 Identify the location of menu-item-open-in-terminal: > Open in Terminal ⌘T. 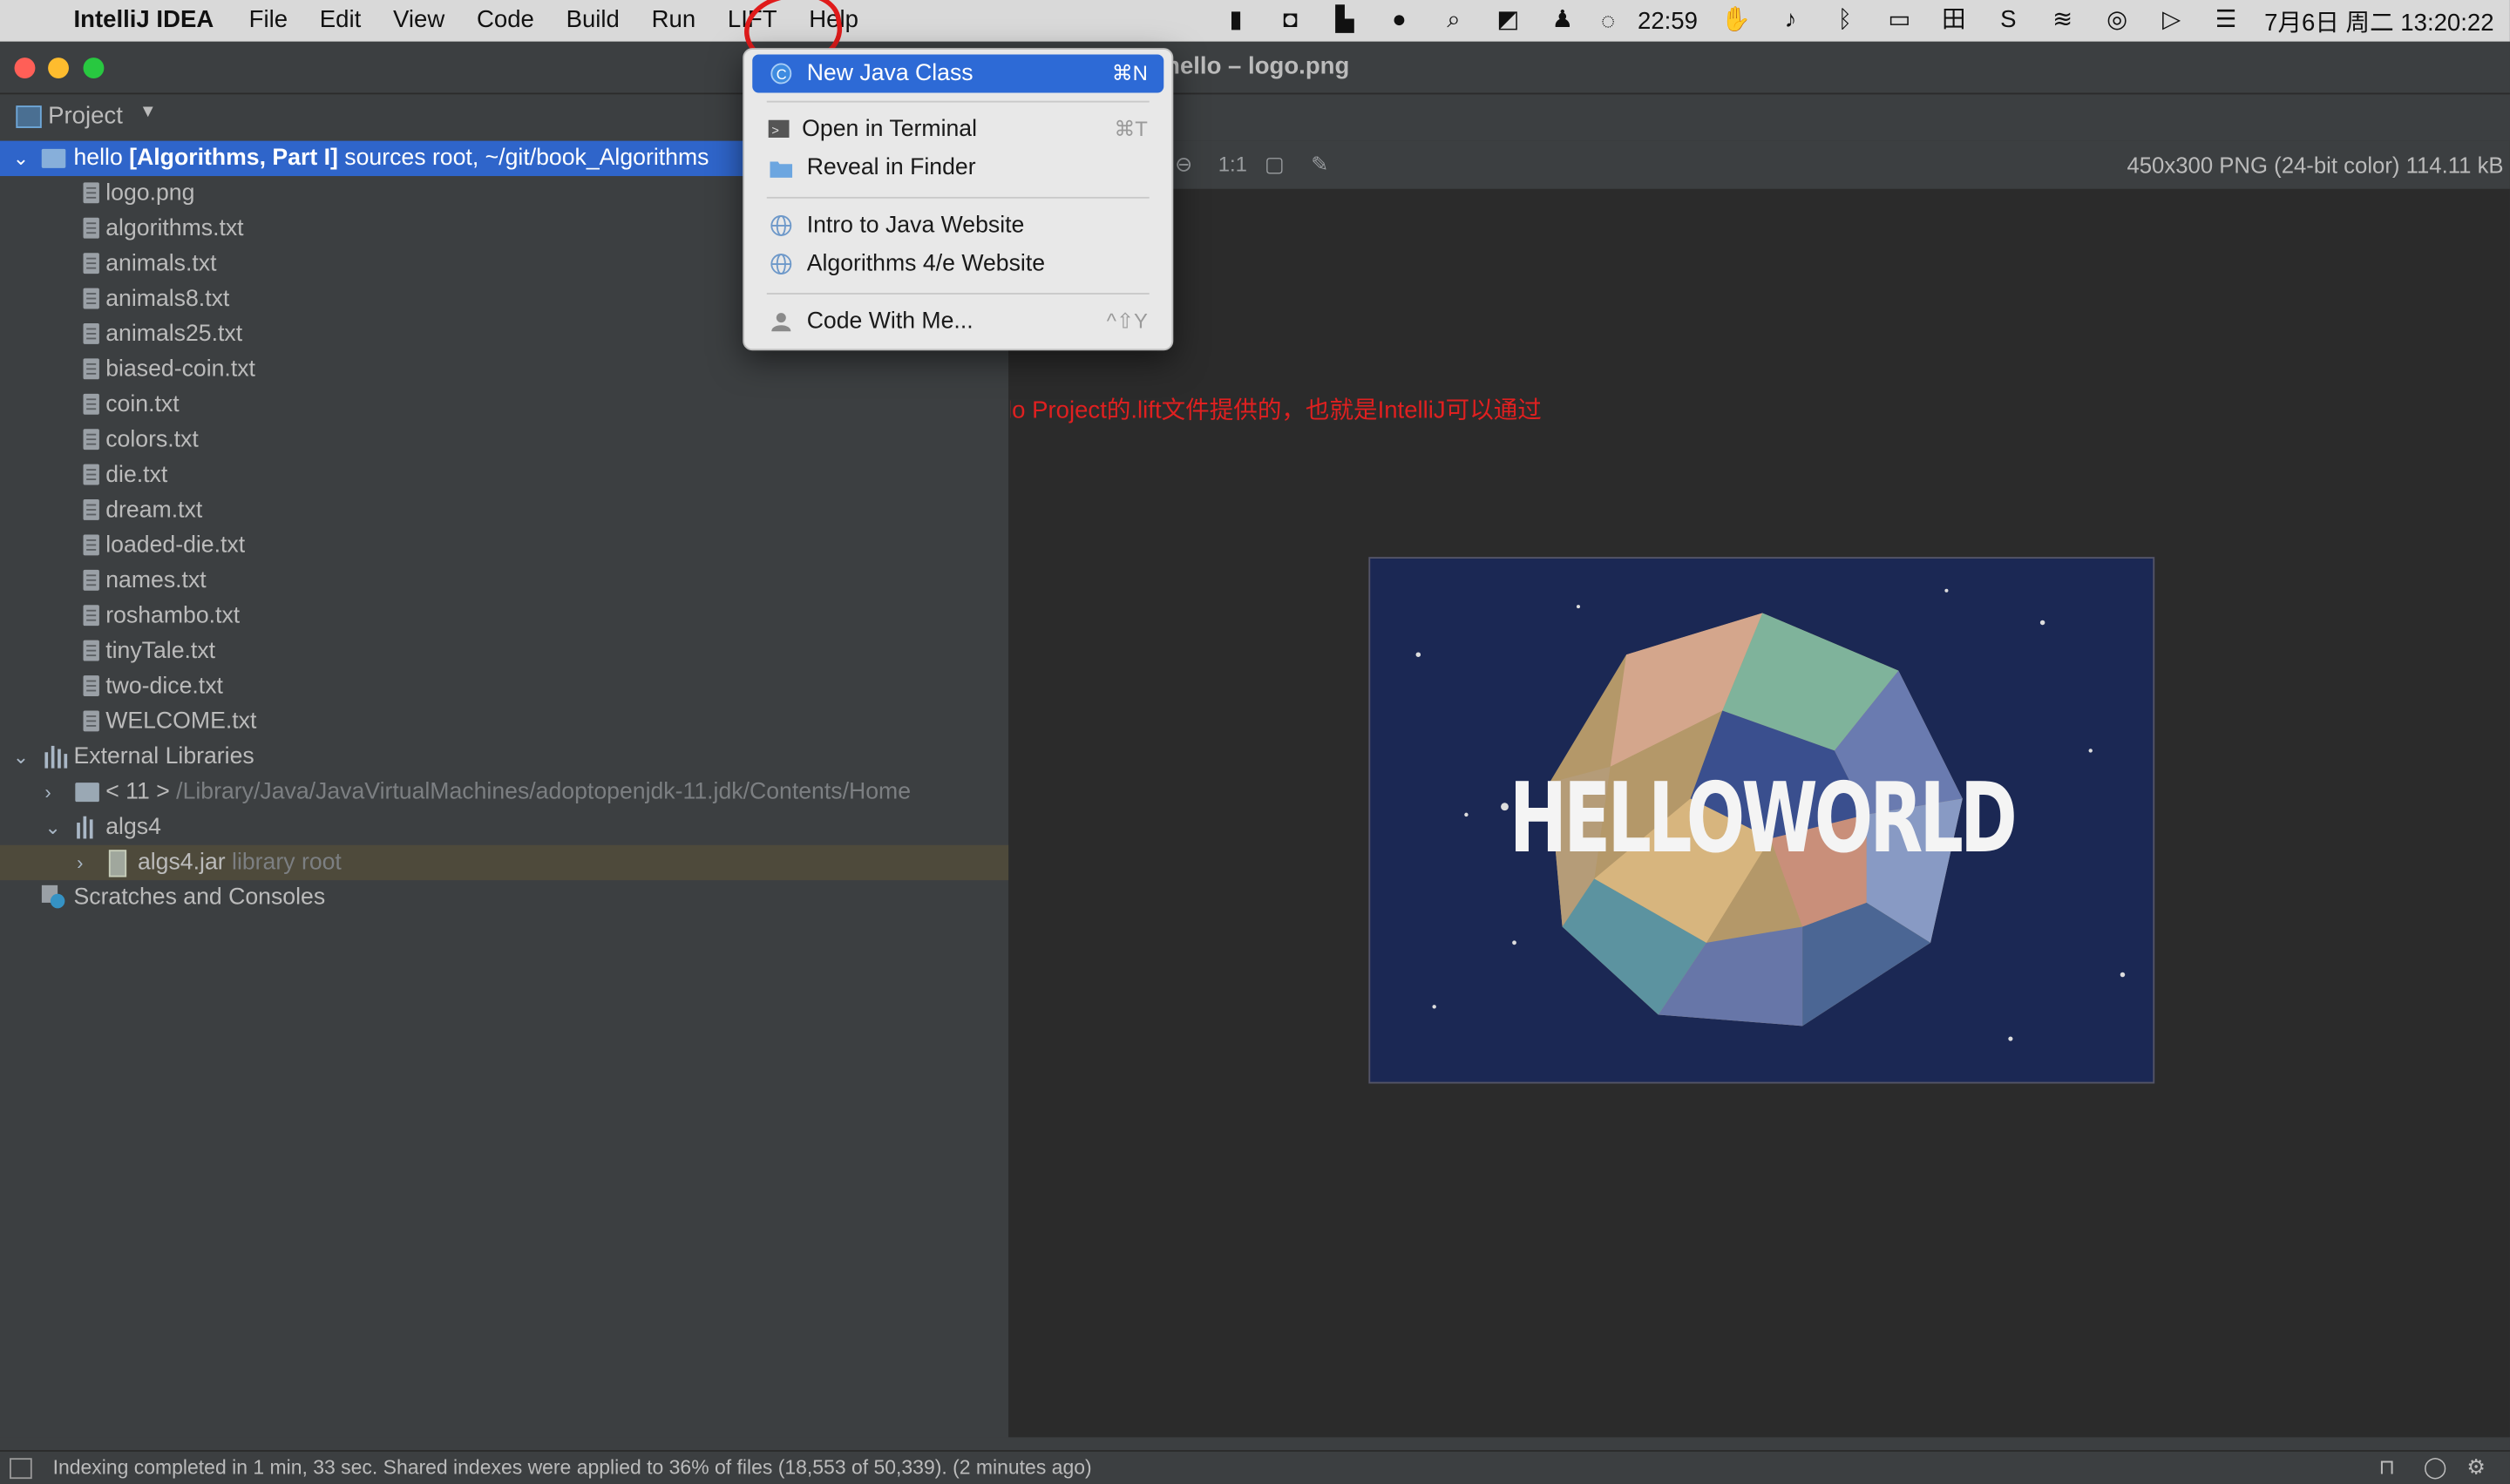
(958, 130).